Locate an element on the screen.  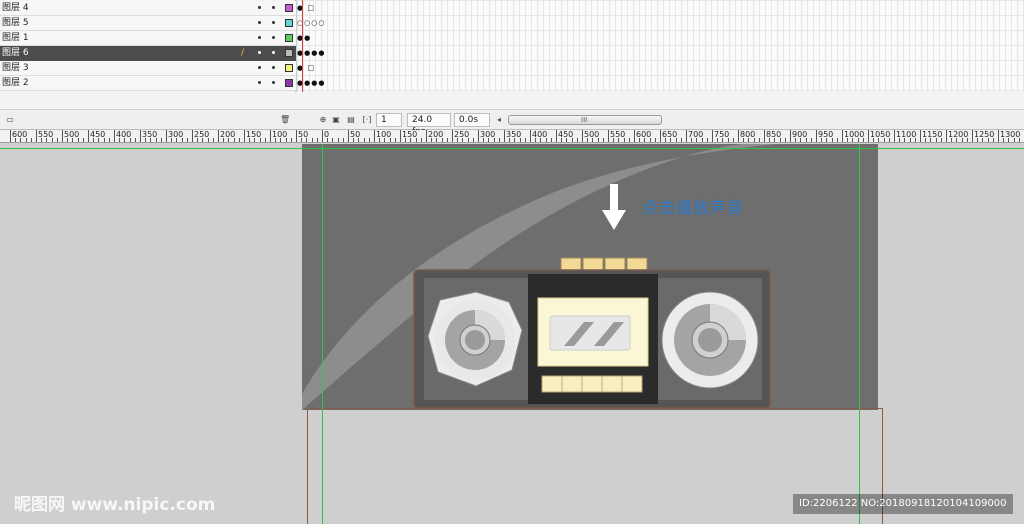
layer-row: 图层 4 is located at coordinates (148, 8).